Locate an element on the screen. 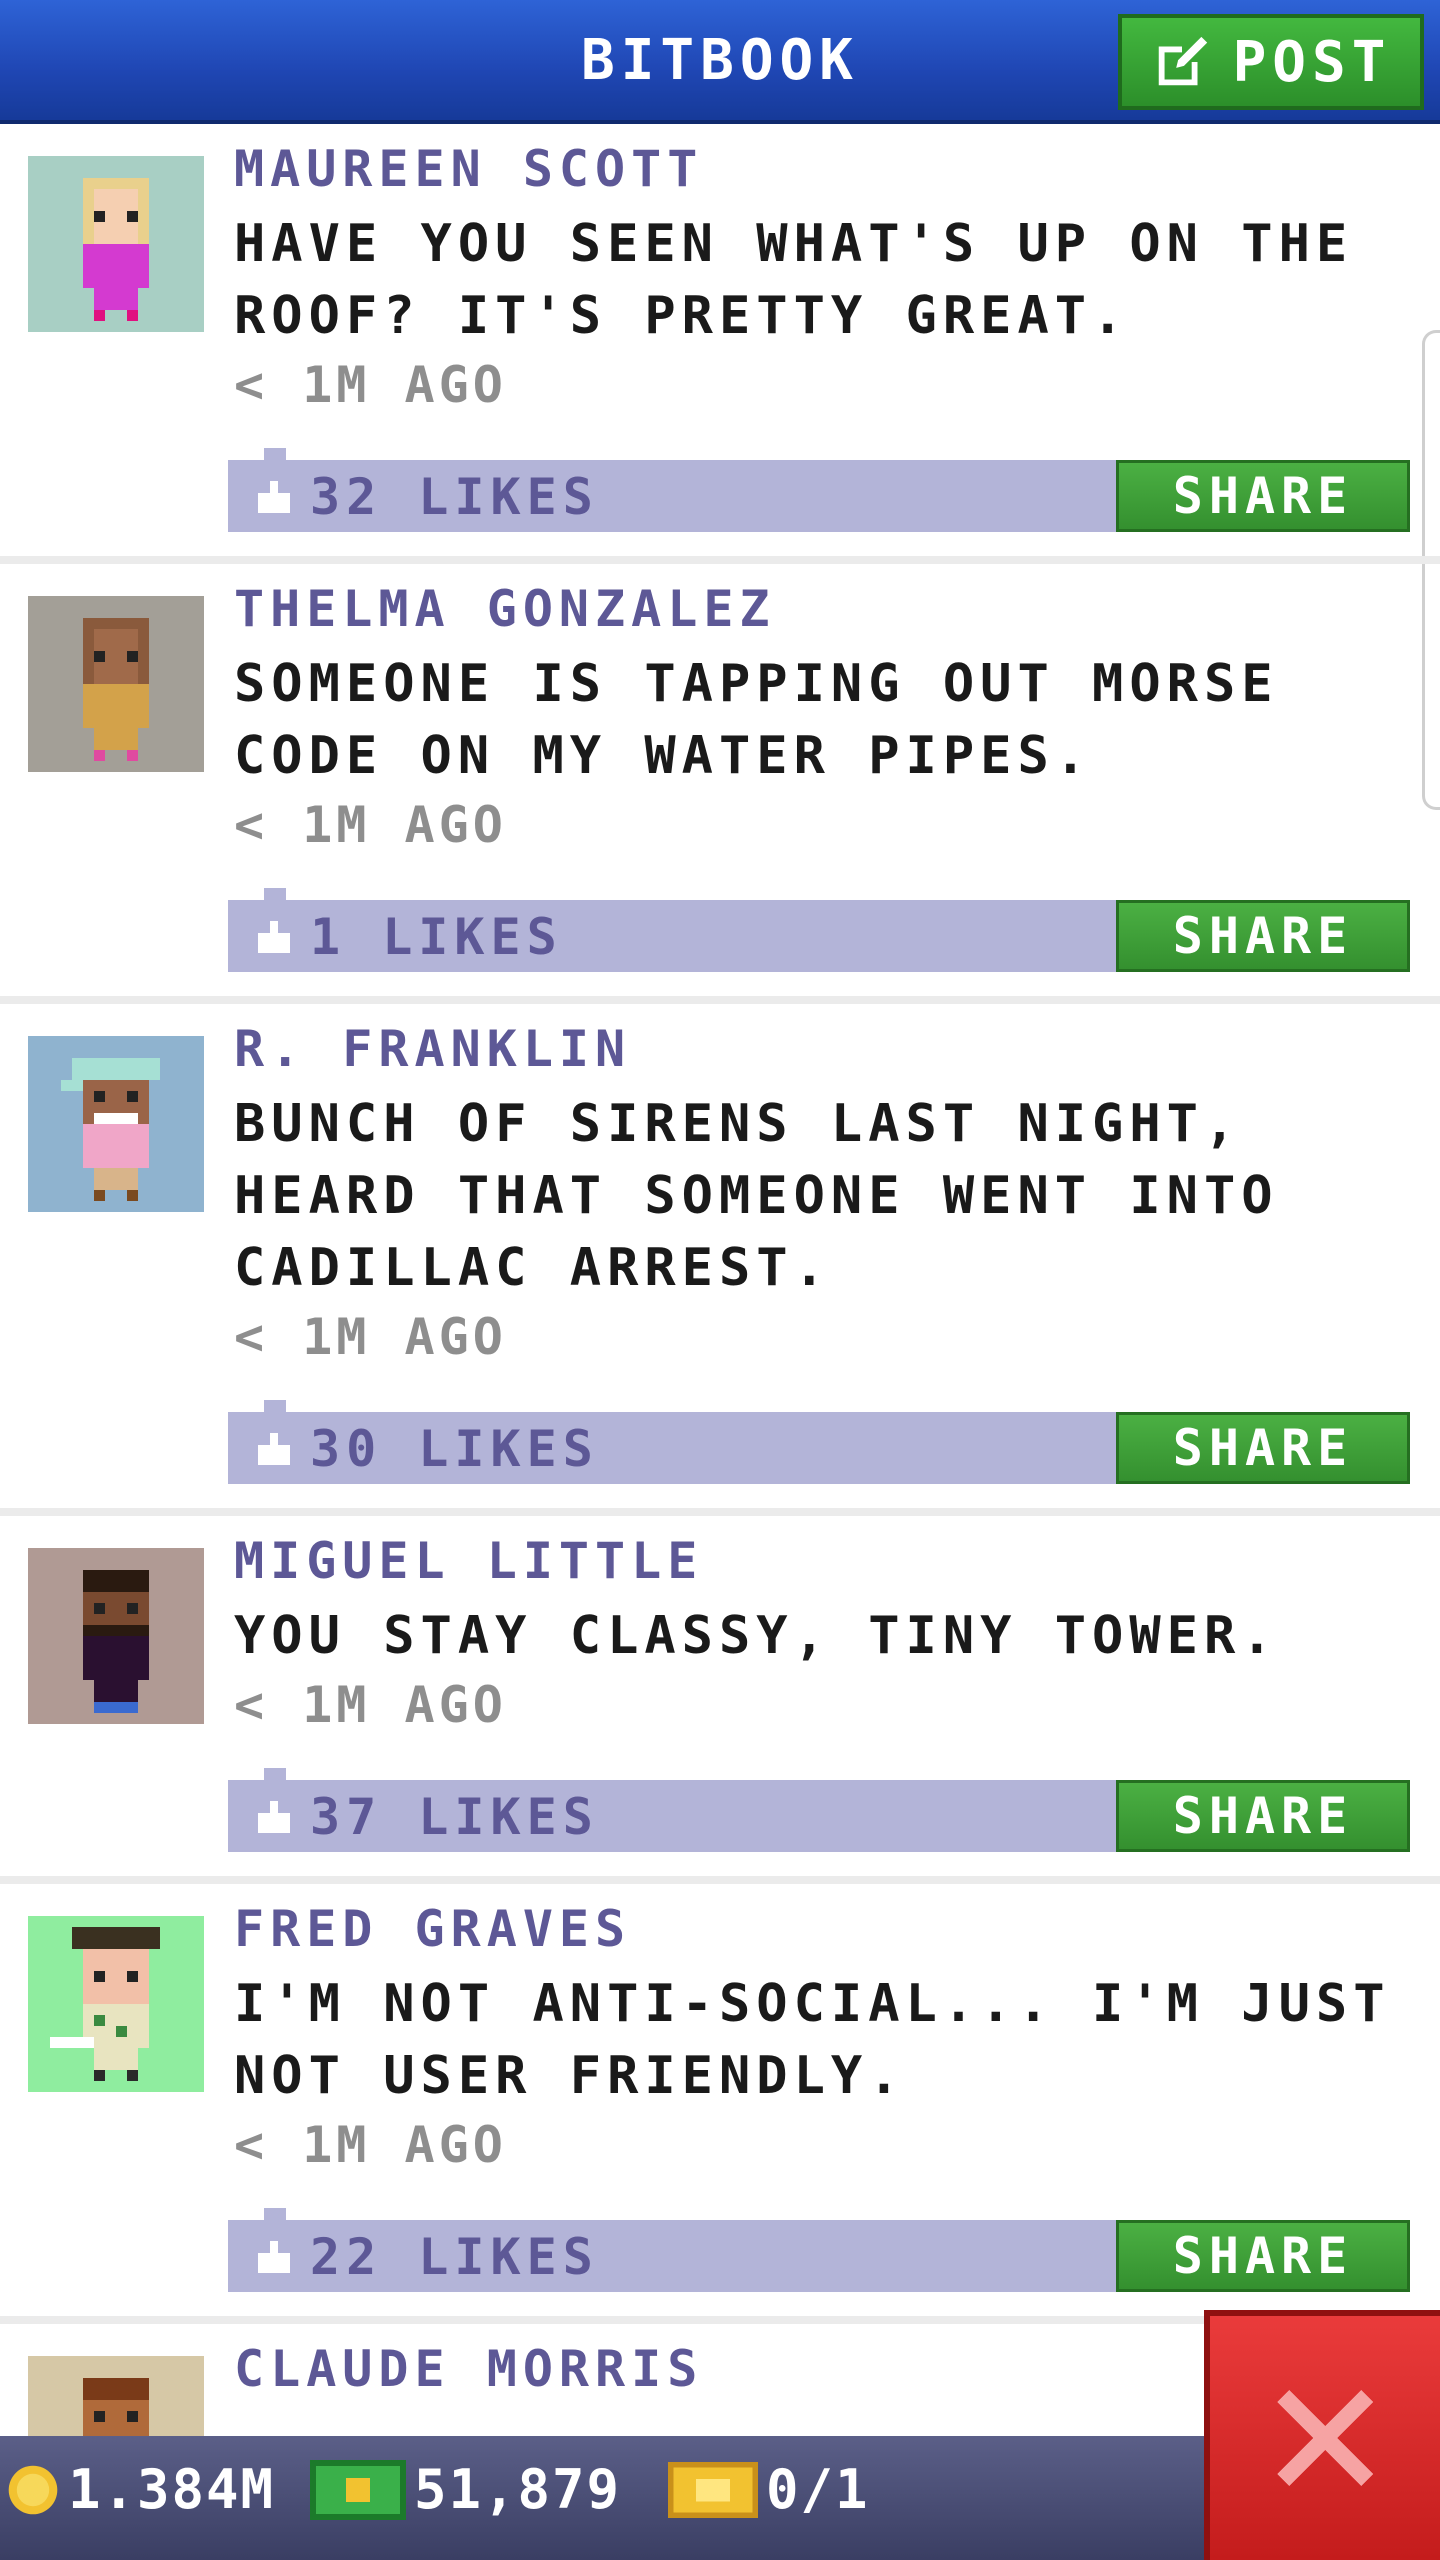 The width and height of the screenshot is (1440, 2560). likes-bar: 1 LIKES SHARE is located at coordinates (819, 930).